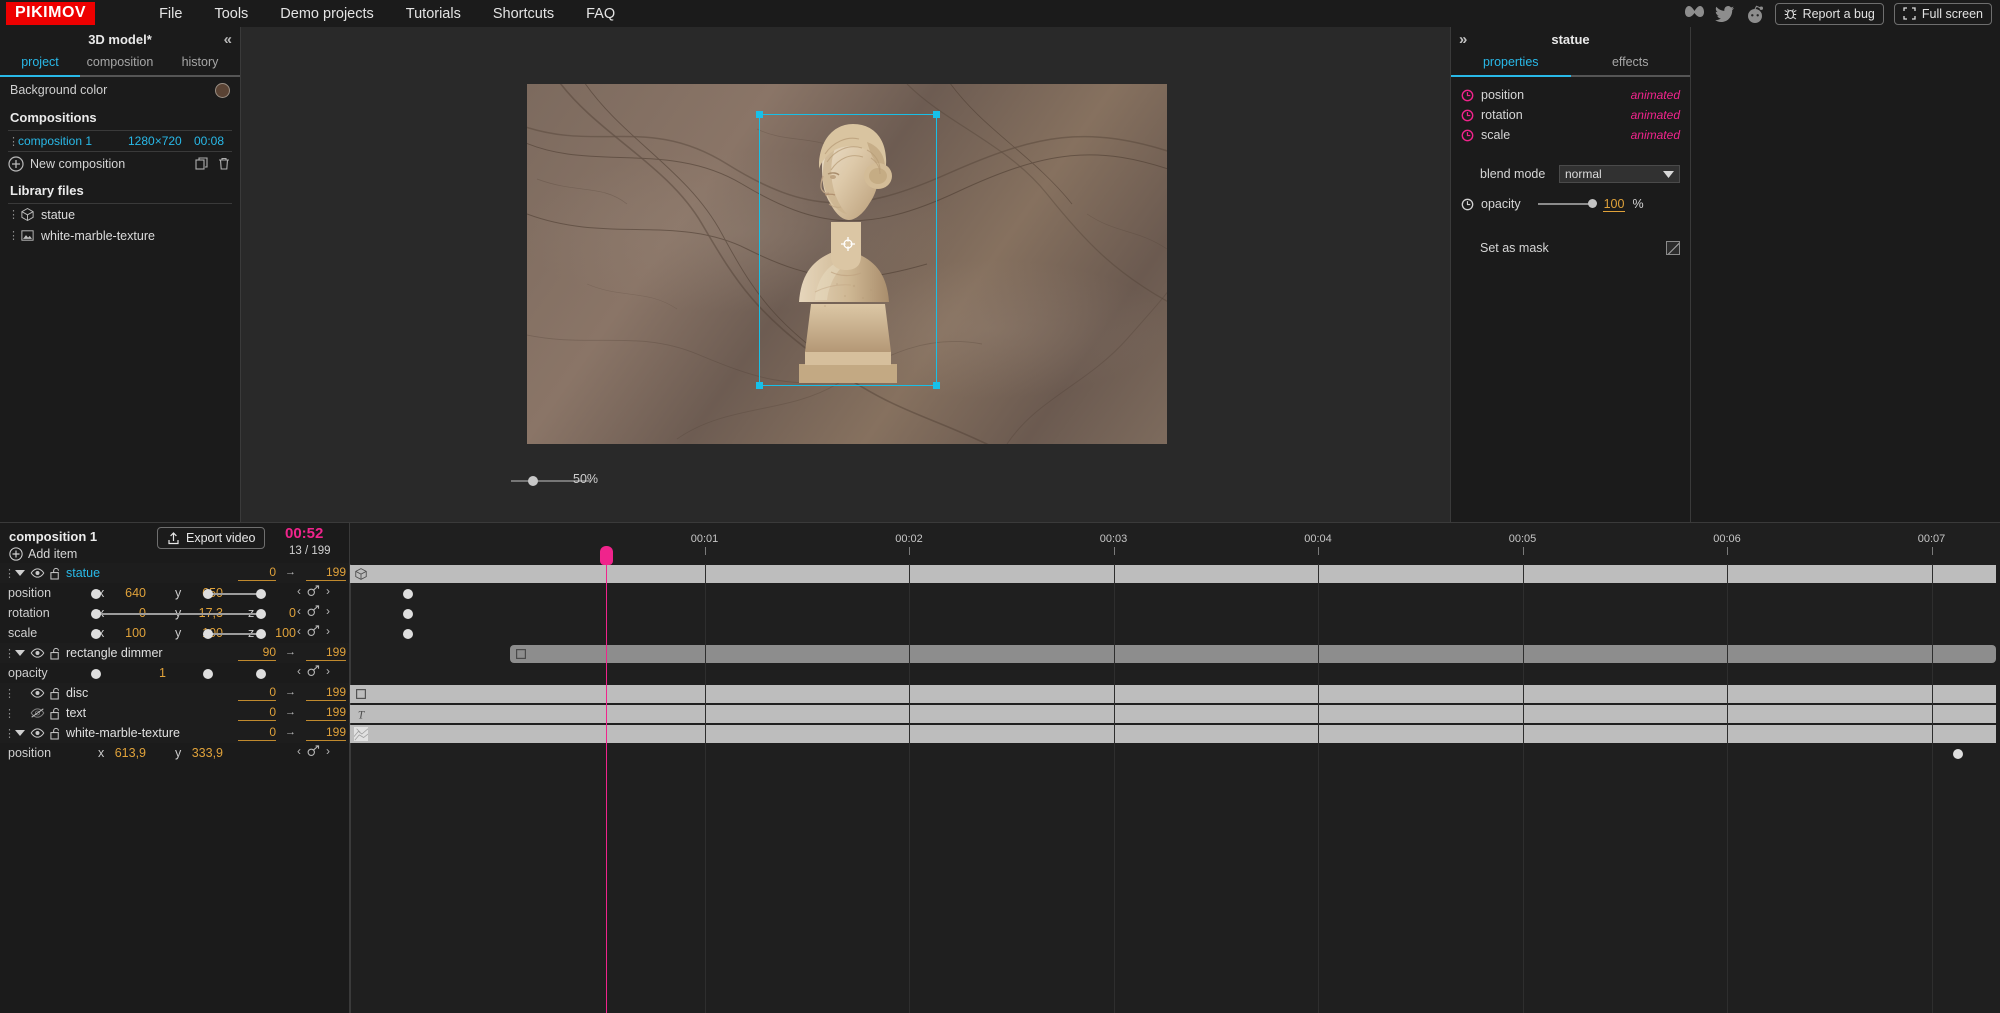 This screenshot has height=1013, width=2000. What do you see at coordinates (211, 538) in the screenshot?
I see `export-video-button: Export video` at bounding box center [211, 538].